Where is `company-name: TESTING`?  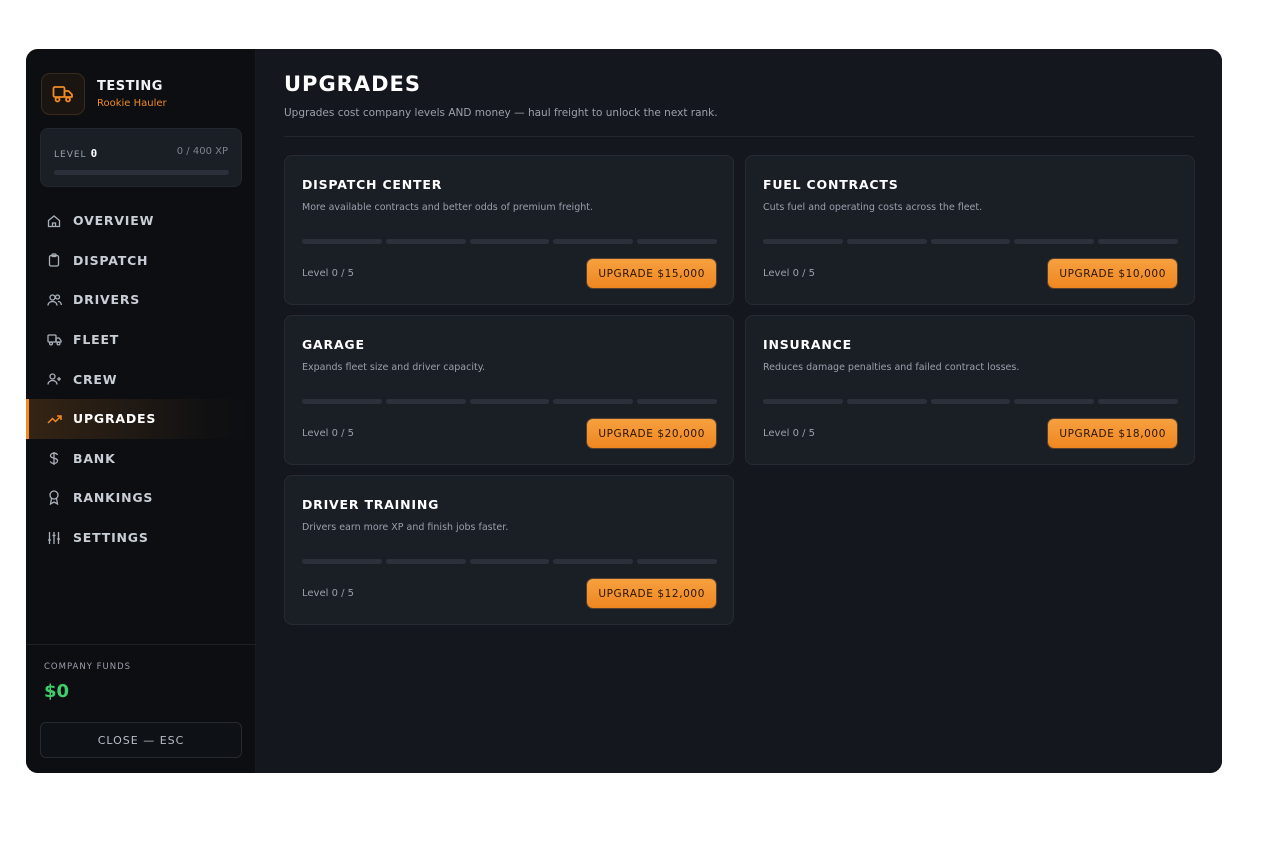
company-name: TESTING is located at coordinates (130, 86).